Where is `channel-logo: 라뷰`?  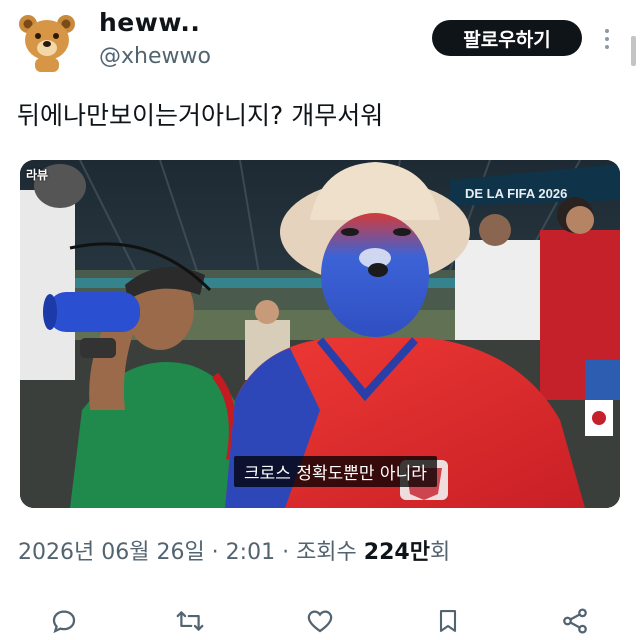 channel-logo: 라뷰 is located at coordinates (37, 175).